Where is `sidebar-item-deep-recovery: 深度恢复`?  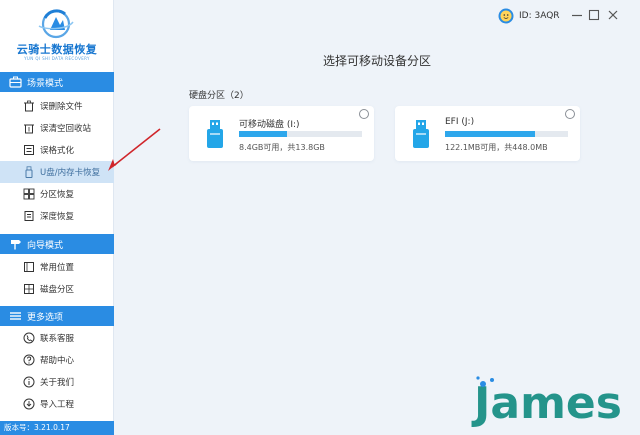 sidebar-item-deep-recovery: 深度恢复 is located at coordinates (57, 216).